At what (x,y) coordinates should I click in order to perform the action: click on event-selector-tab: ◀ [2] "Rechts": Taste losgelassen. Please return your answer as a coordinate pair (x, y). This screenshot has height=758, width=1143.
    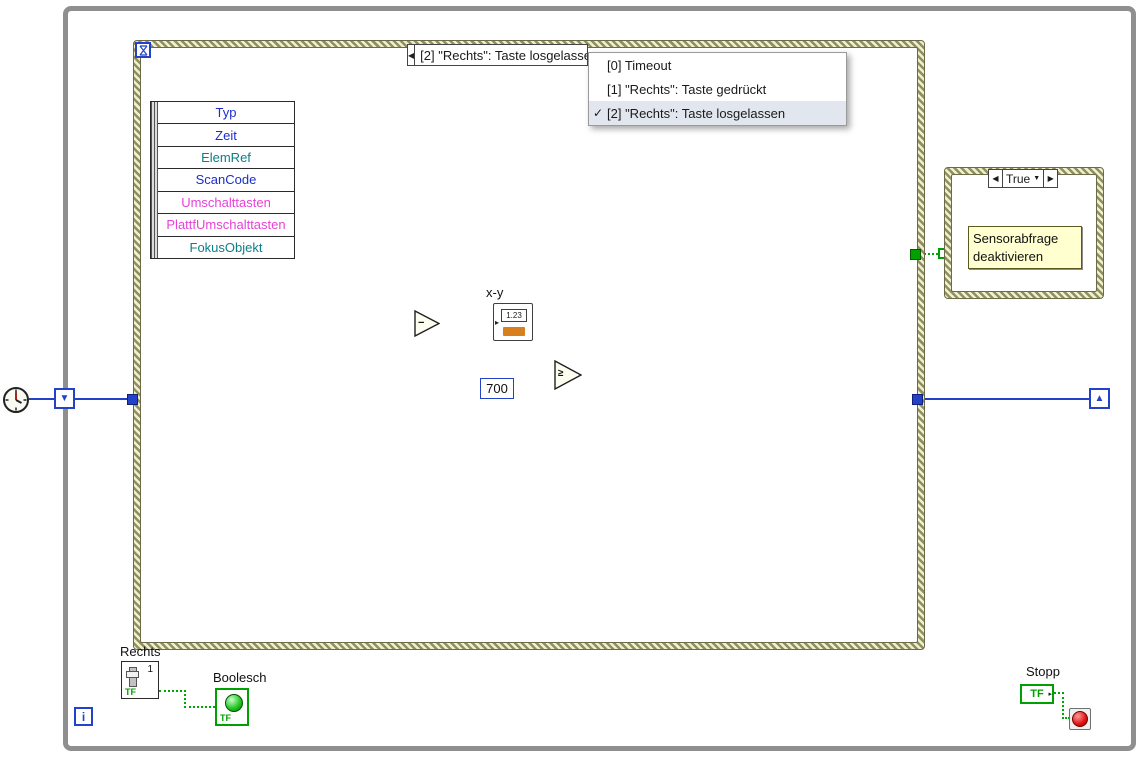
    Looking at the image, I should click on (497, 55).